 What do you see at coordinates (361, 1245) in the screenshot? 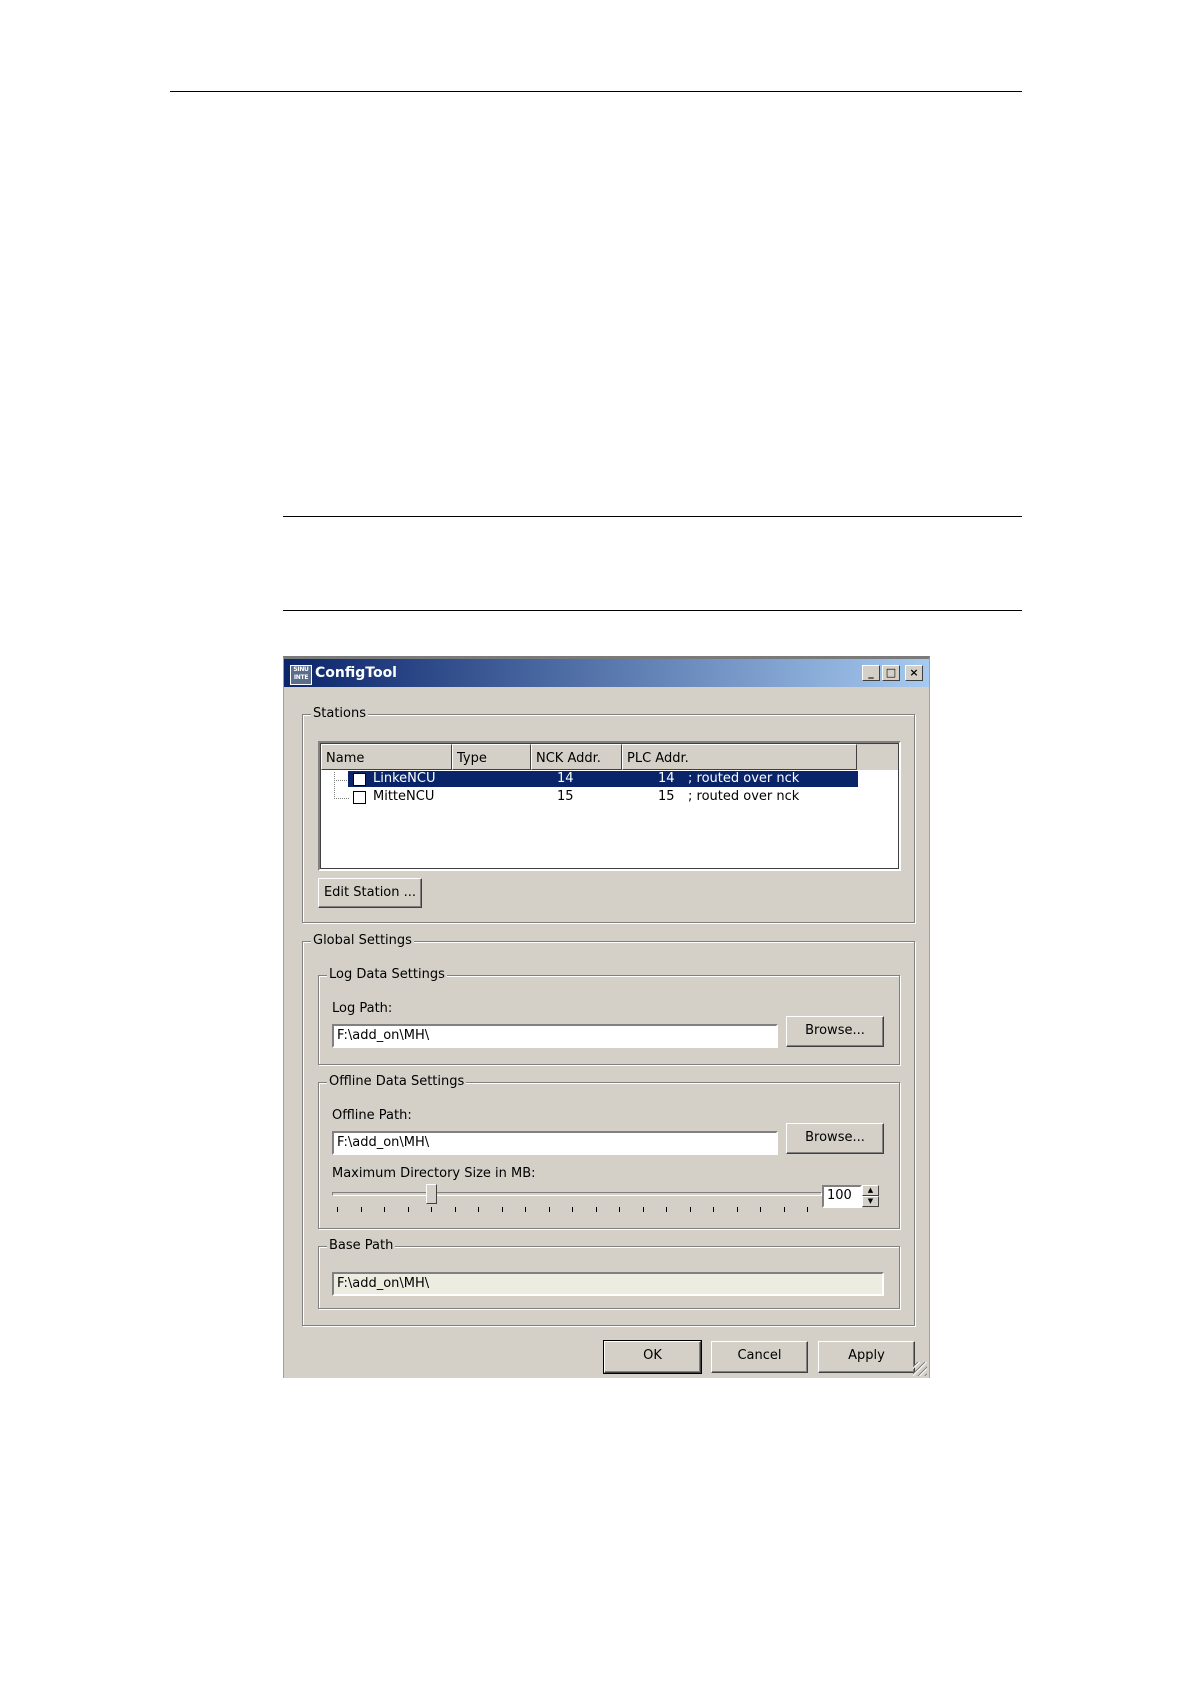
I see `base-path-label: Base Path` at bounding box center [361, 1245].